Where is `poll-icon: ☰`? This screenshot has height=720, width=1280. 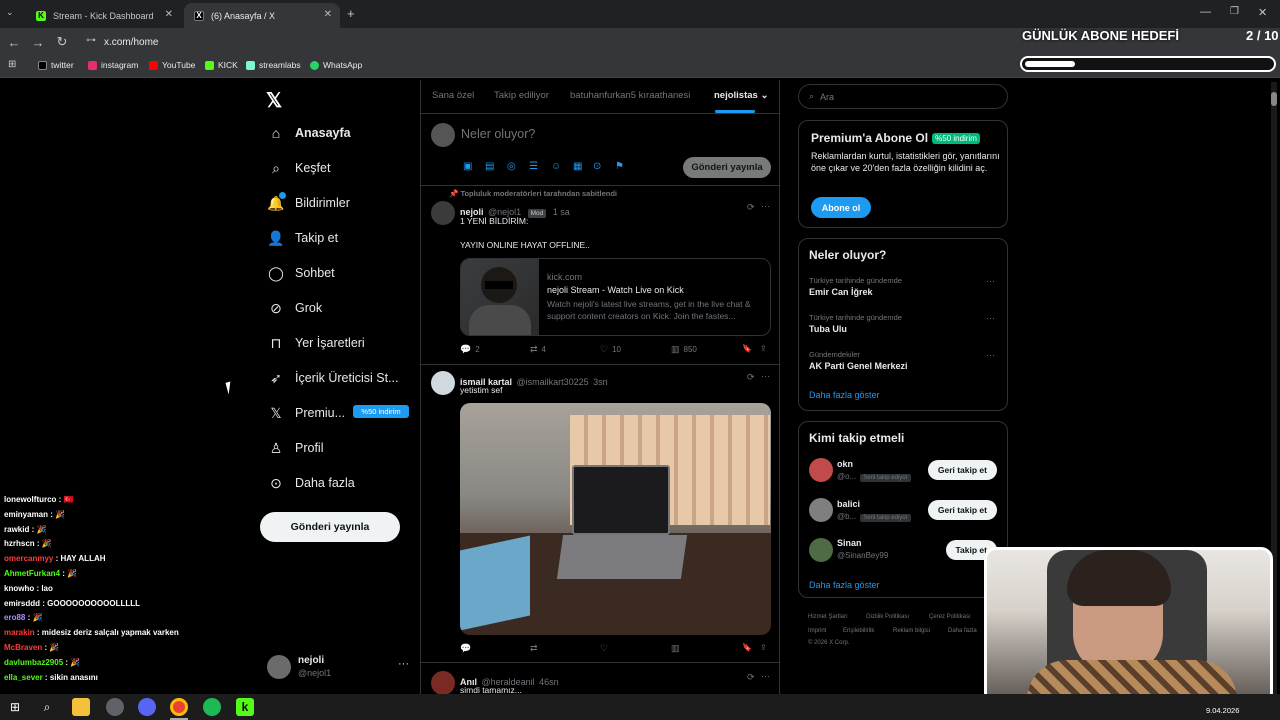 poll-icon: ☰ is located at coordinates (533, 166).